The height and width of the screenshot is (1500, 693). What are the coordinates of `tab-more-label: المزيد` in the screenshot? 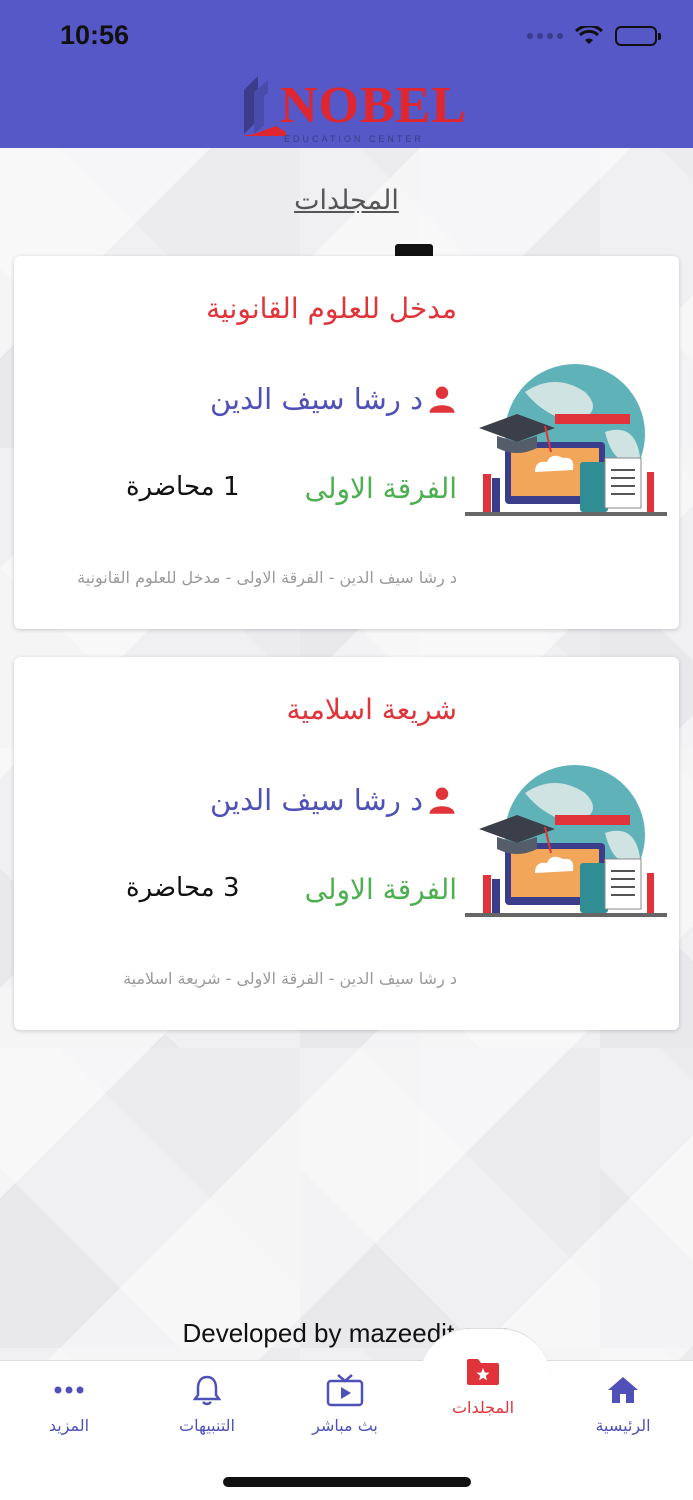 It's located at (69, 1425).